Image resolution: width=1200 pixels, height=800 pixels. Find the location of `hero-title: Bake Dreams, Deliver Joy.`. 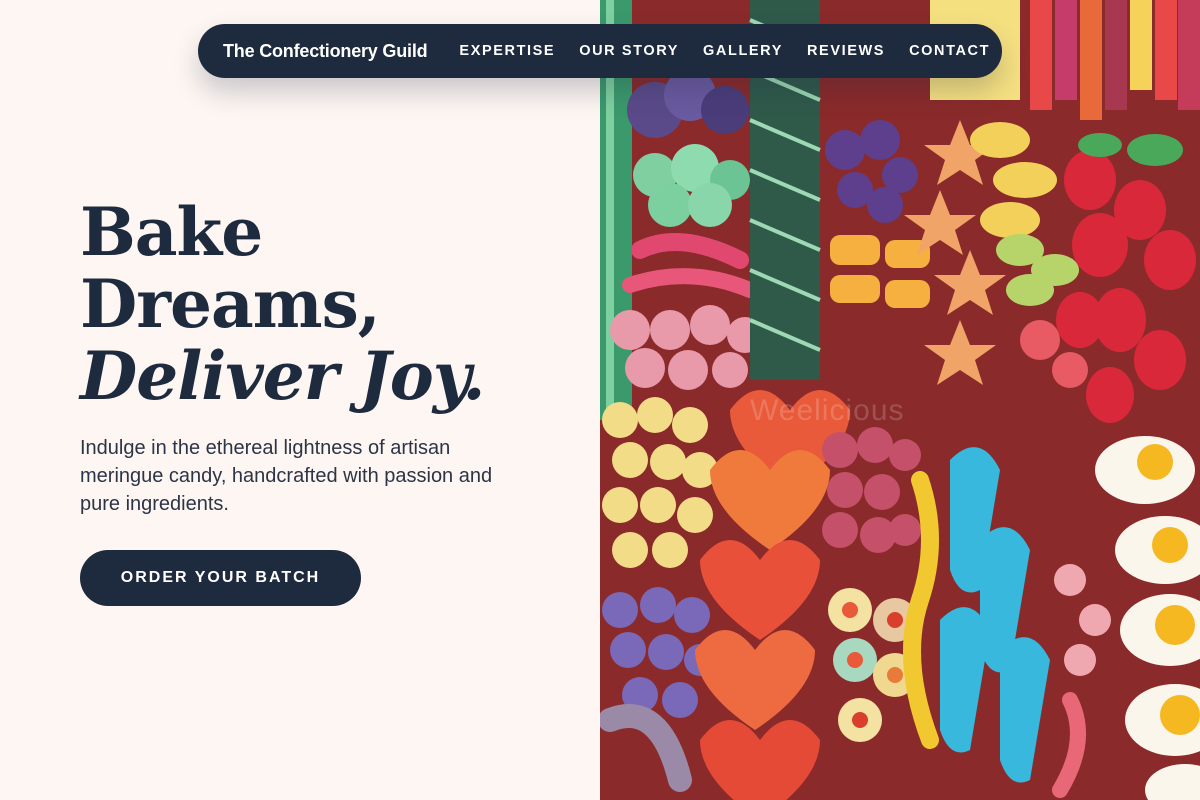

hero-title: Bake Dreams, Deliver Joy. is located at coordinates (282, 304).